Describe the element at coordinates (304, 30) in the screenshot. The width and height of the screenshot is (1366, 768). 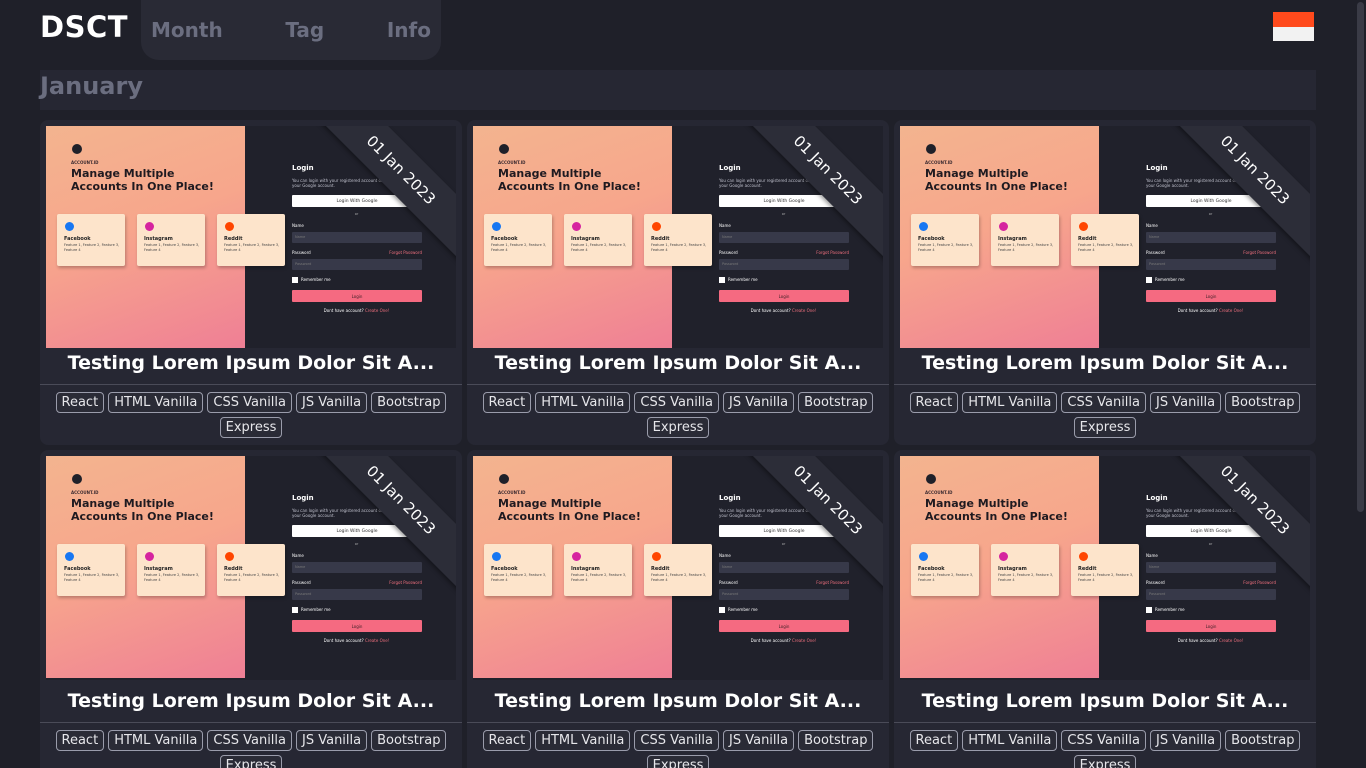
I see `nav-tag: Tag` at that location.